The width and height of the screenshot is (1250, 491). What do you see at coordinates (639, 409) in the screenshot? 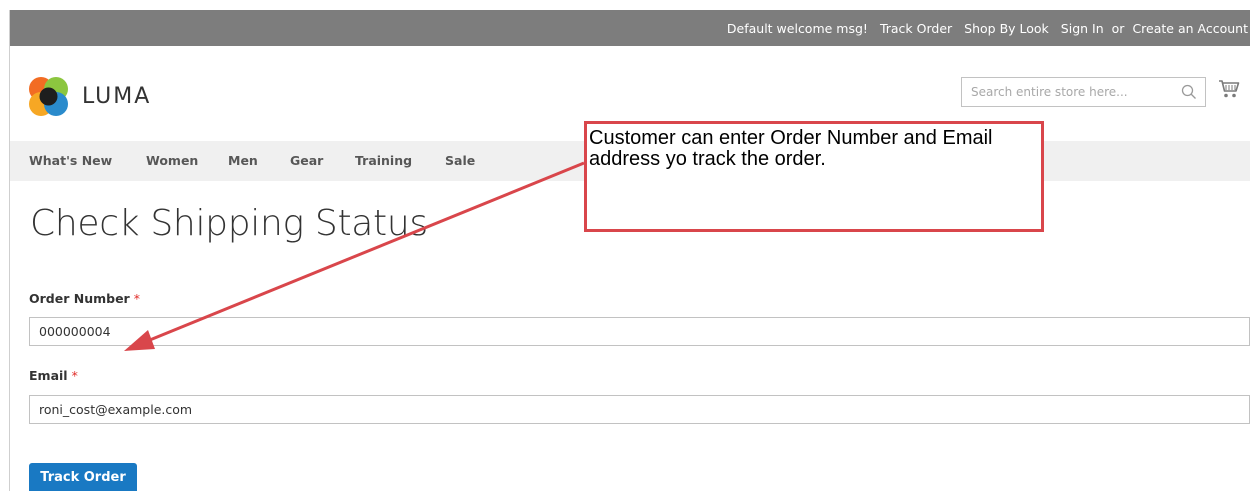
I see `email-input` at bounding box center [639, 409].